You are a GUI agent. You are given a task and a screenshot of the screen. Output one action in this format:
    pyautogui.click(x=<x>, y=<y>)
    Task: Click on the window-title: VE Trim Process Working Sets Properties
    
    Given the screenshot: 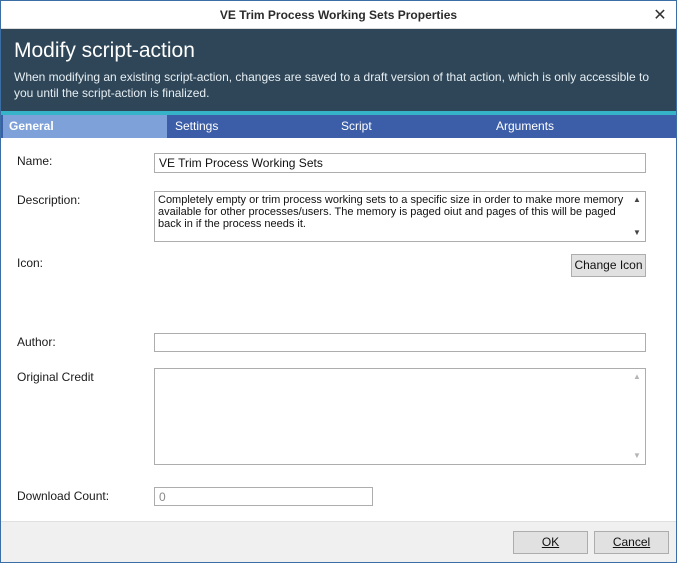 What is the action you would take?
    pyautogui.click(x=338, y=15)
    